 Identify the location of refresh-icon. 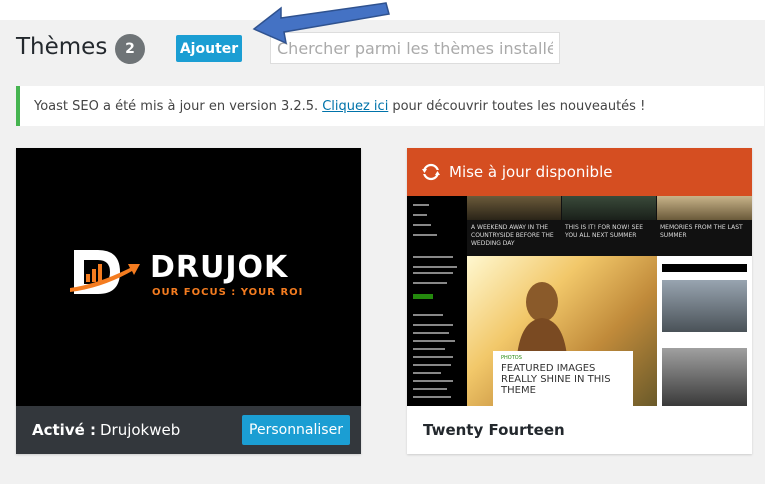
(431, 172).